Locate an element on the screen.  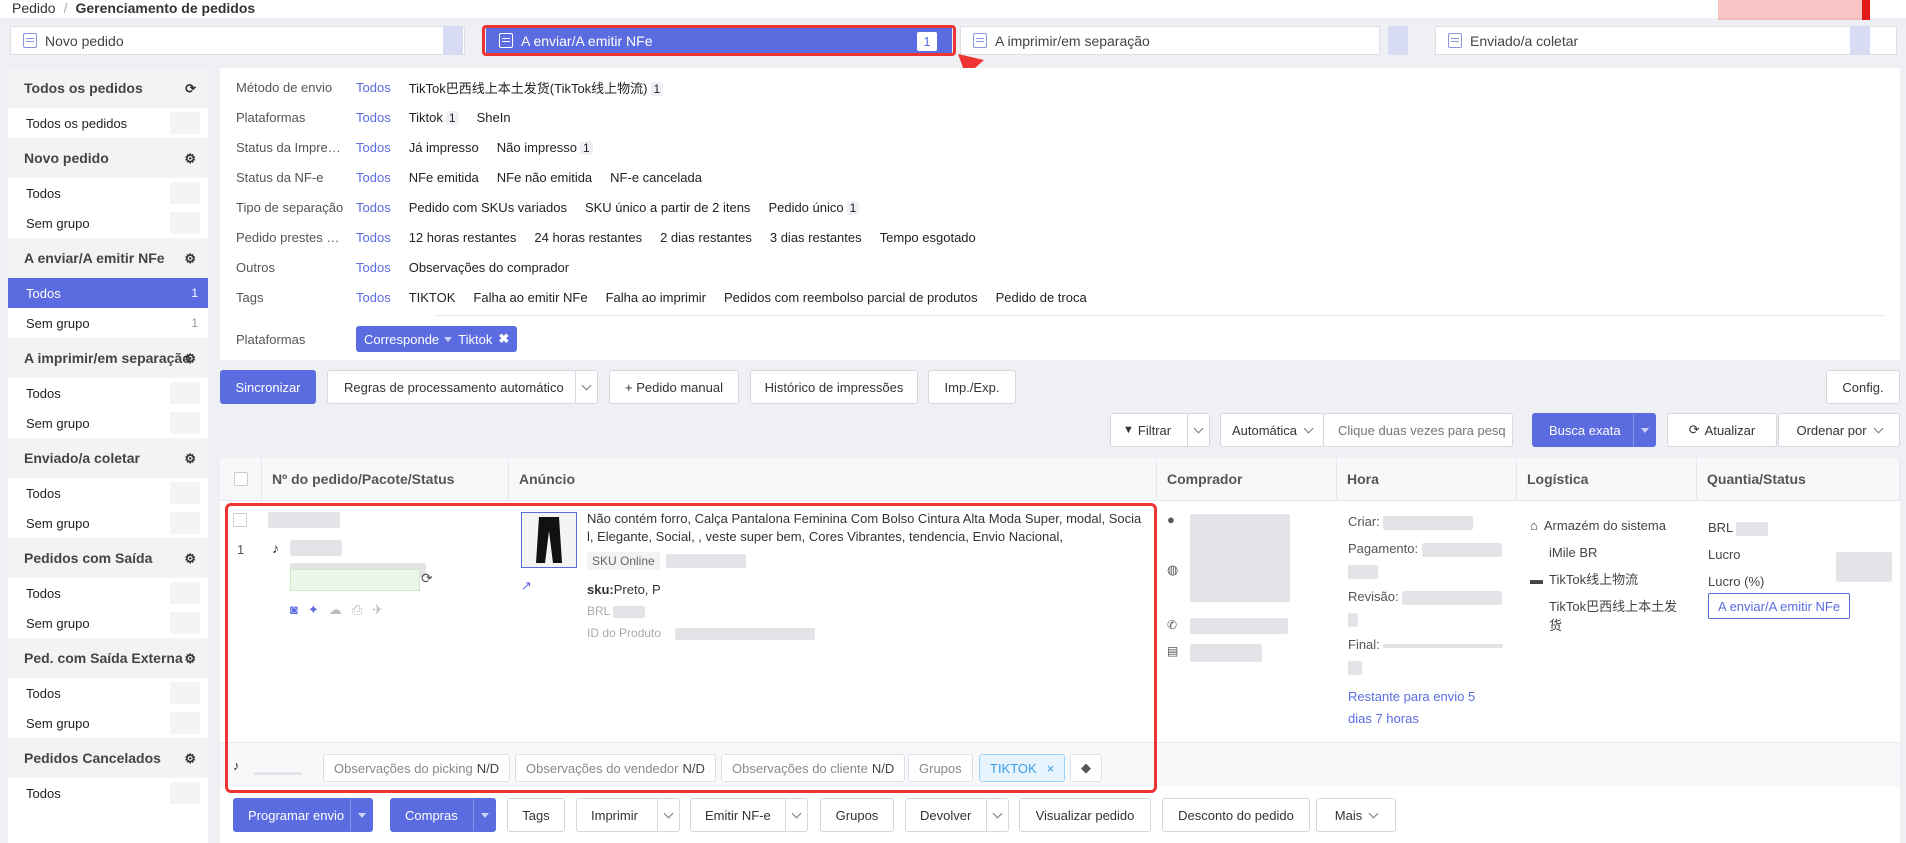
breadcrumb-root: Pedido is located at coordinates (34, 8).